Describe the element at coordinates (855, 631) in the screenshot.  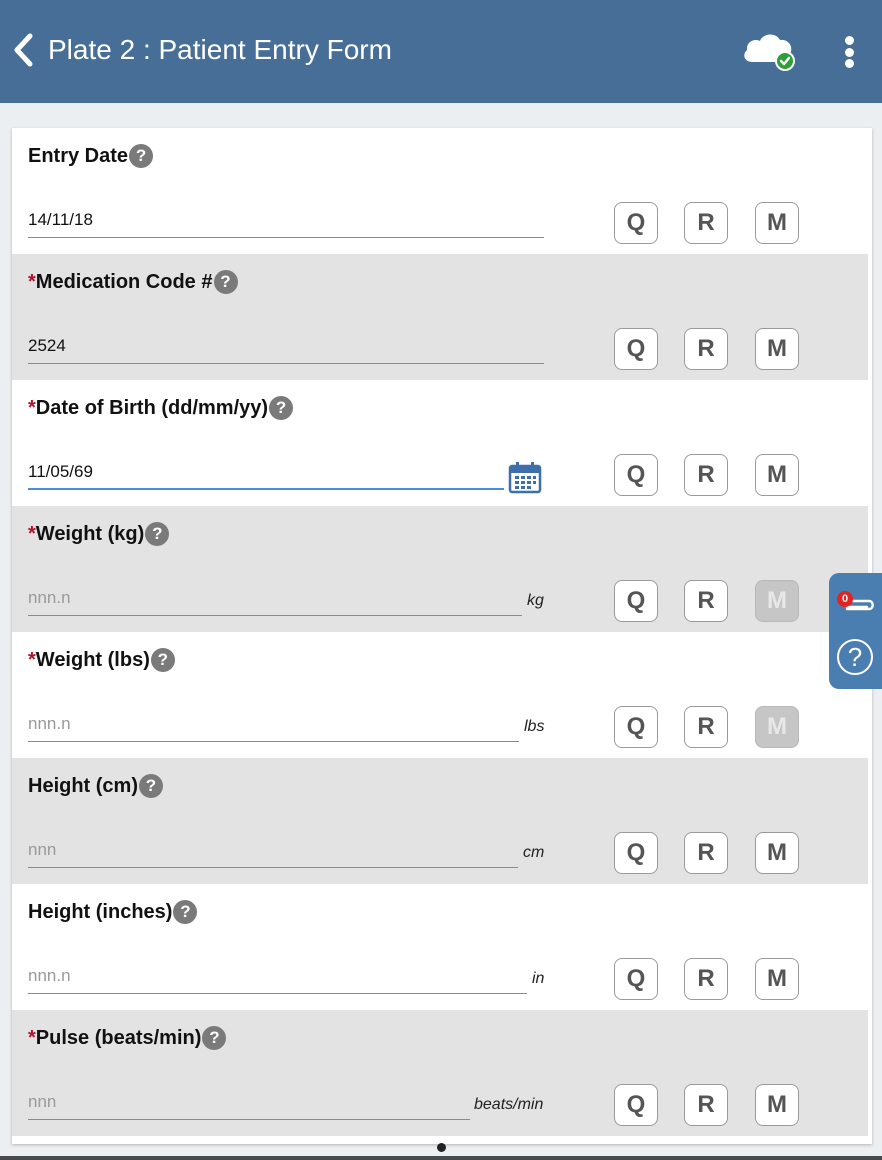
I see `side-panel: 0 ?` at that location.